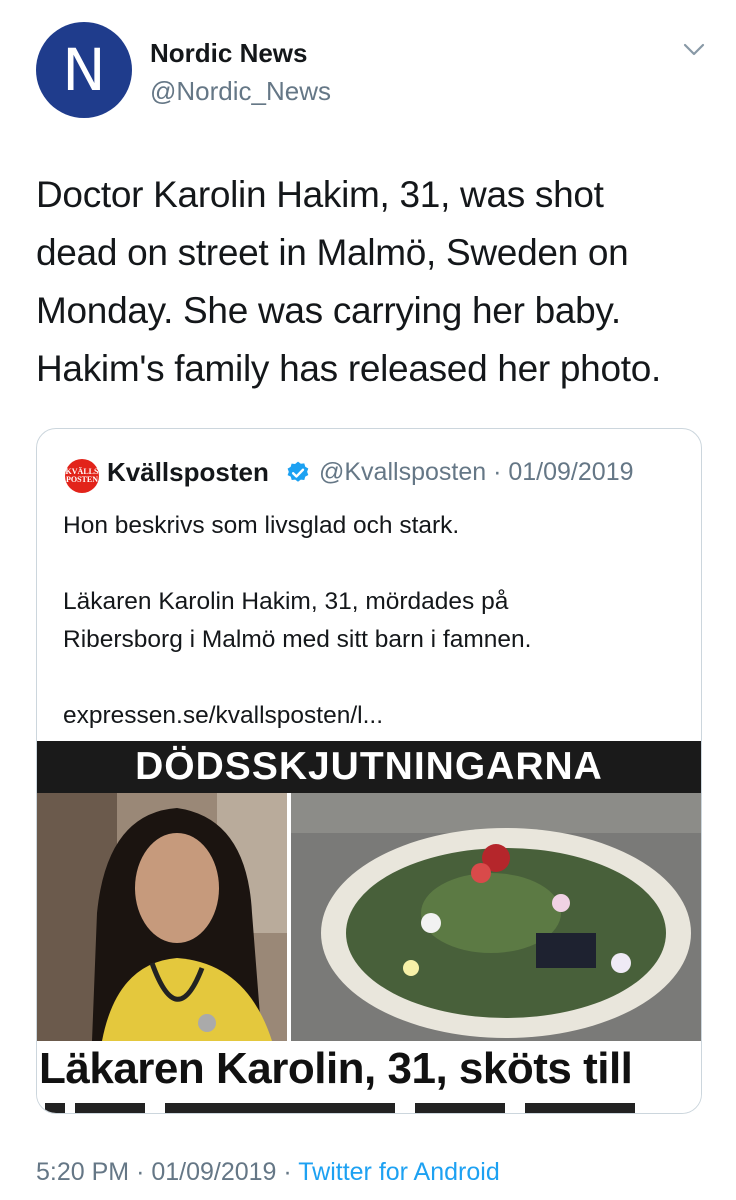 This screenshot has height=1200, width=736. I want to click on headline-area: Läkaren Karolin, 31, sköts till, so click(369, 1077).